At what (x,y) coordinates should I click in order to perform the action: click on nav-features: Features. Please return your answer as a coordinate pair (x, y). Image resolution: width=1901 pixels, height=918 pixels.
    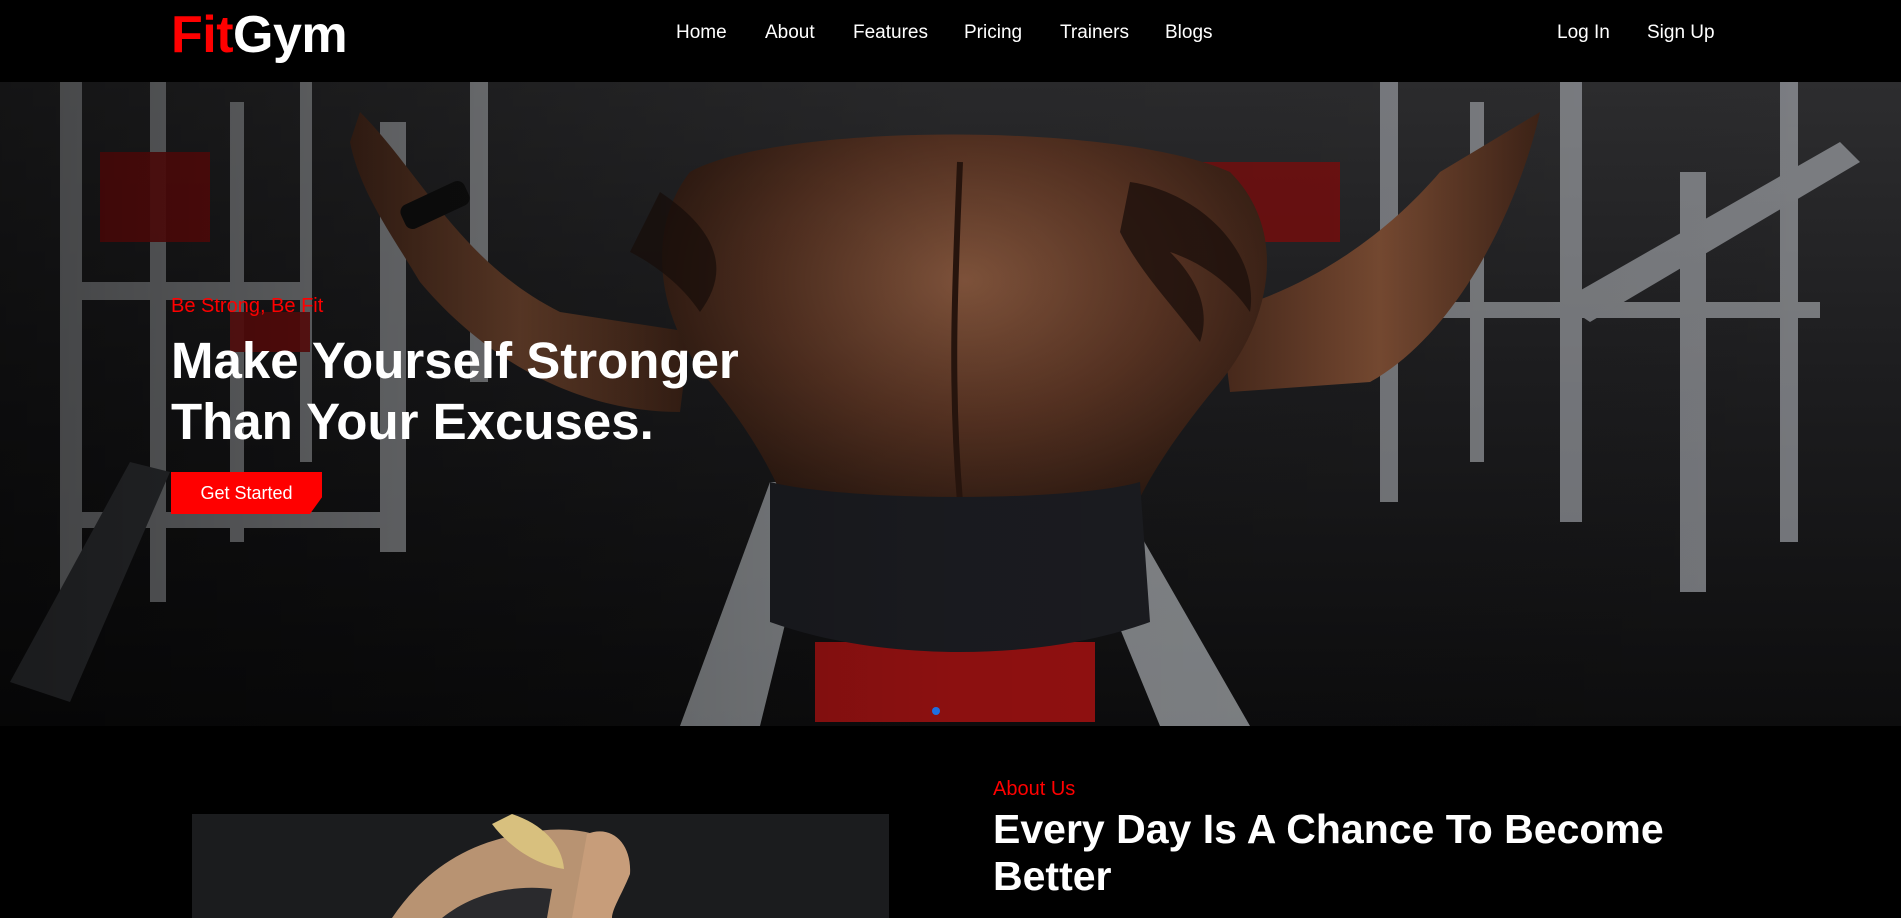
    Looking at the image, I should click on (890, 33).